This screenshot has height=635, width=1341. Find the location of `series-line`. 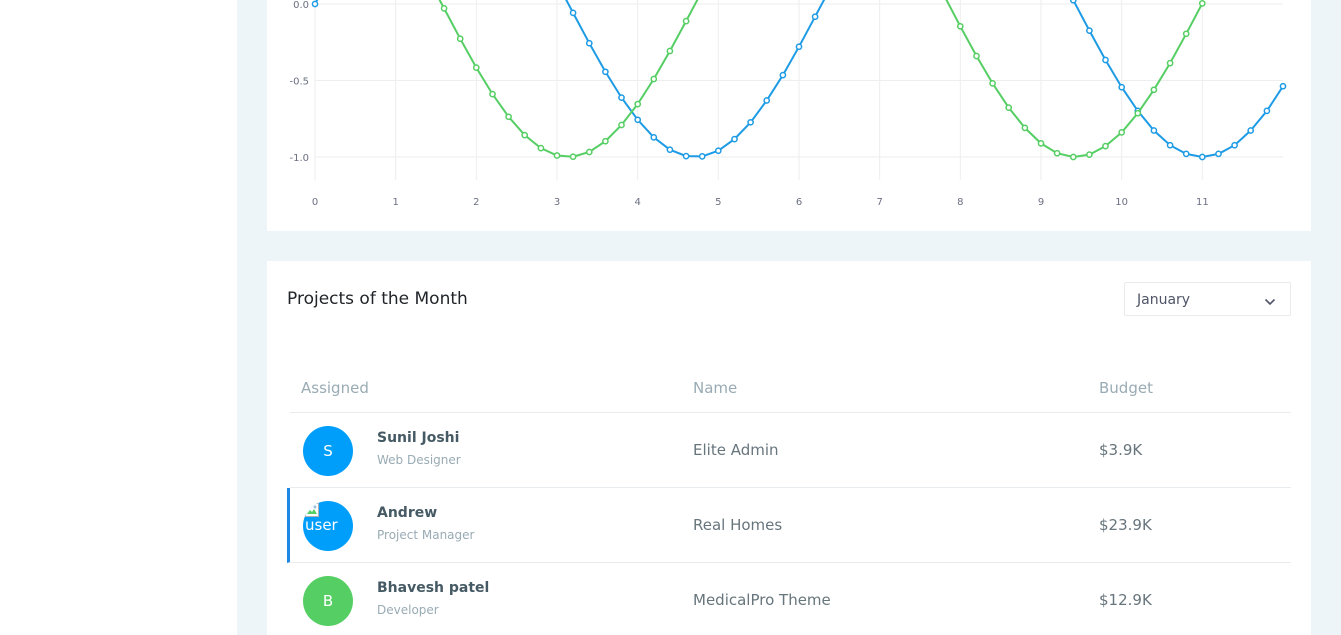

series-line is located at coordinates (821, 79).